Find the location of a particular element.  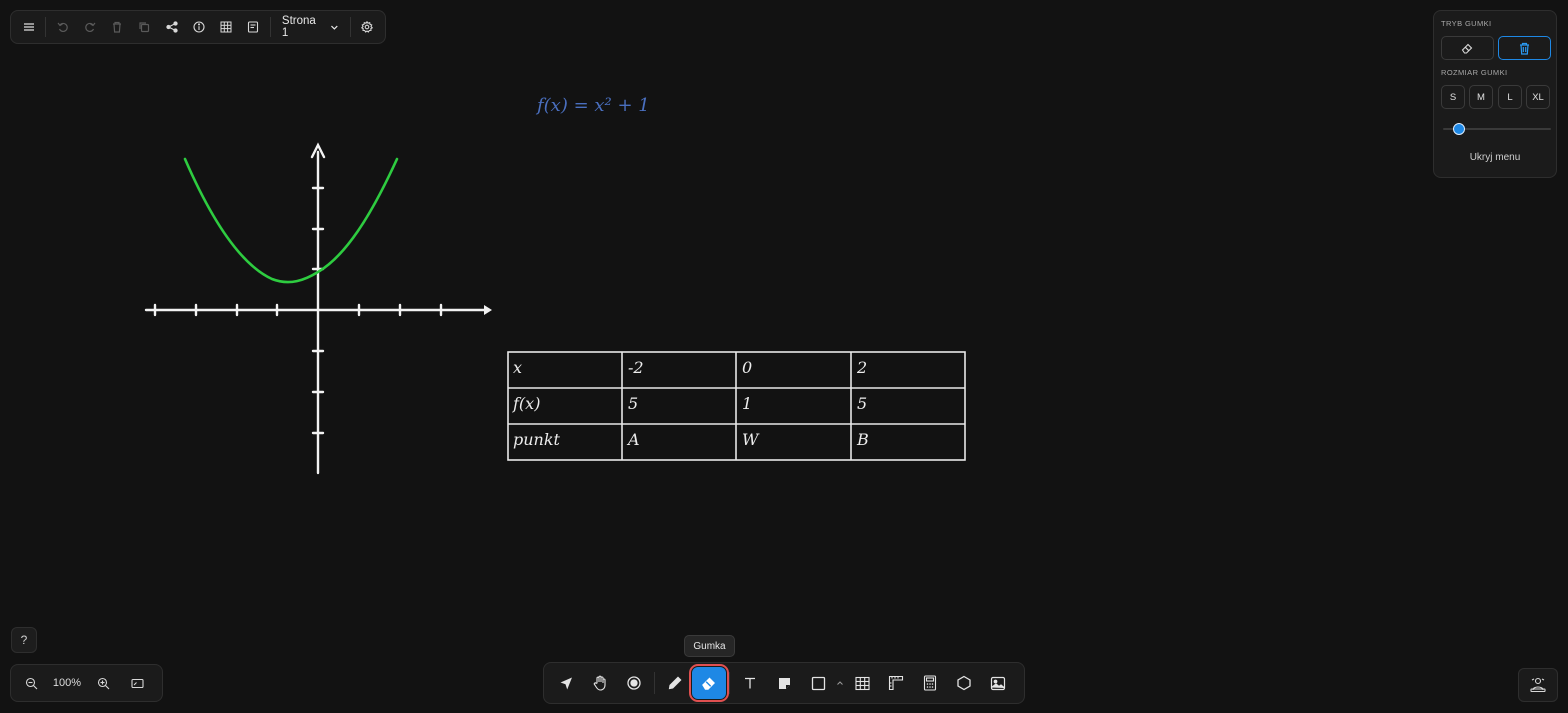

size-xl-button: XL is located at coordinates (1538, 97).